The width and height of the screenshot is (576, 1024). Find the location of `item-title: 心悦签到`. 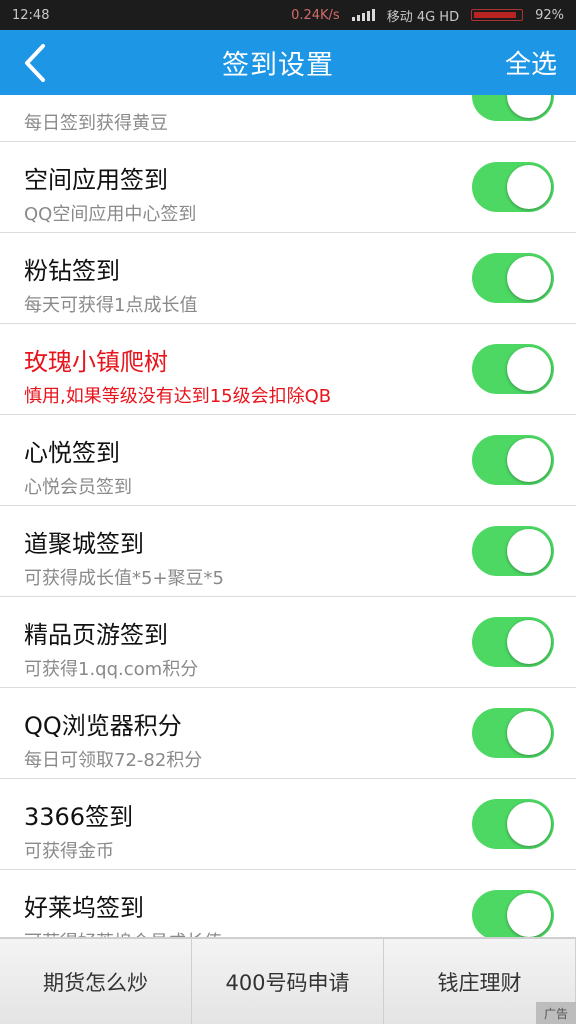

item-title: 心悦签到 is located at coordinates (72, 453).